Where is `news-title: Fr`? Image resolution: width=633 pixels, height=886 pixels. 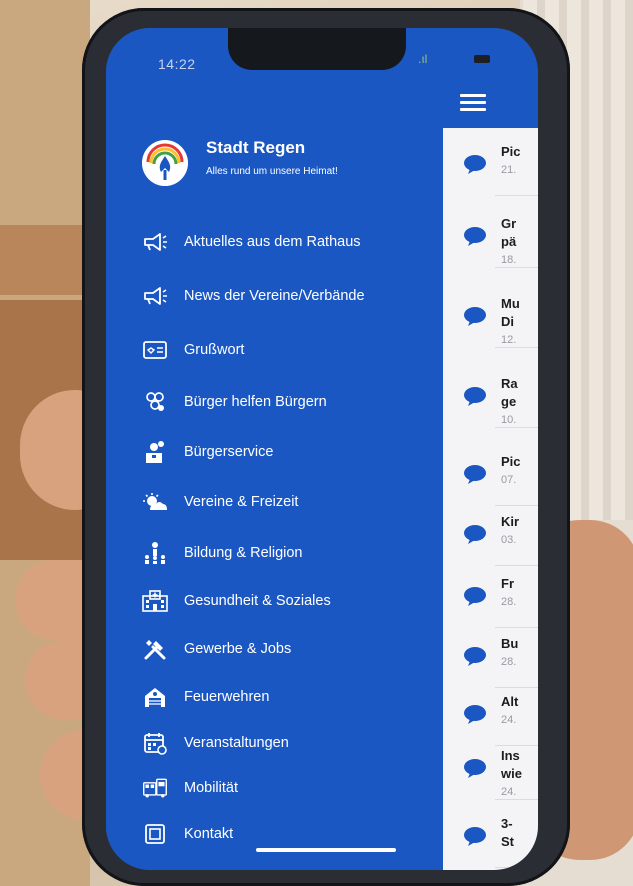 news-title: Fr is located at coordinates (507, 583).